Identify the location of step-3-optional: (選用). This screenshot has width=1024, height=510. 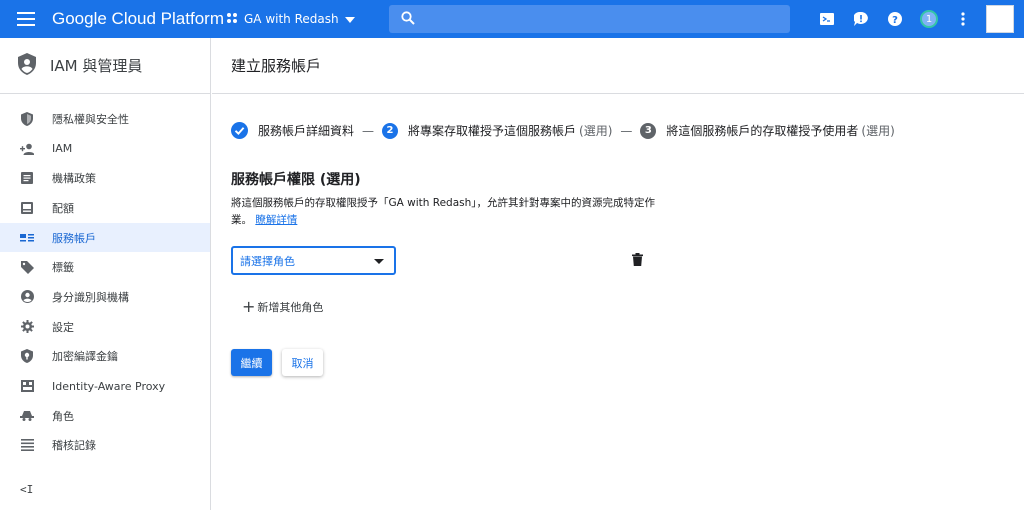
(878, 131).